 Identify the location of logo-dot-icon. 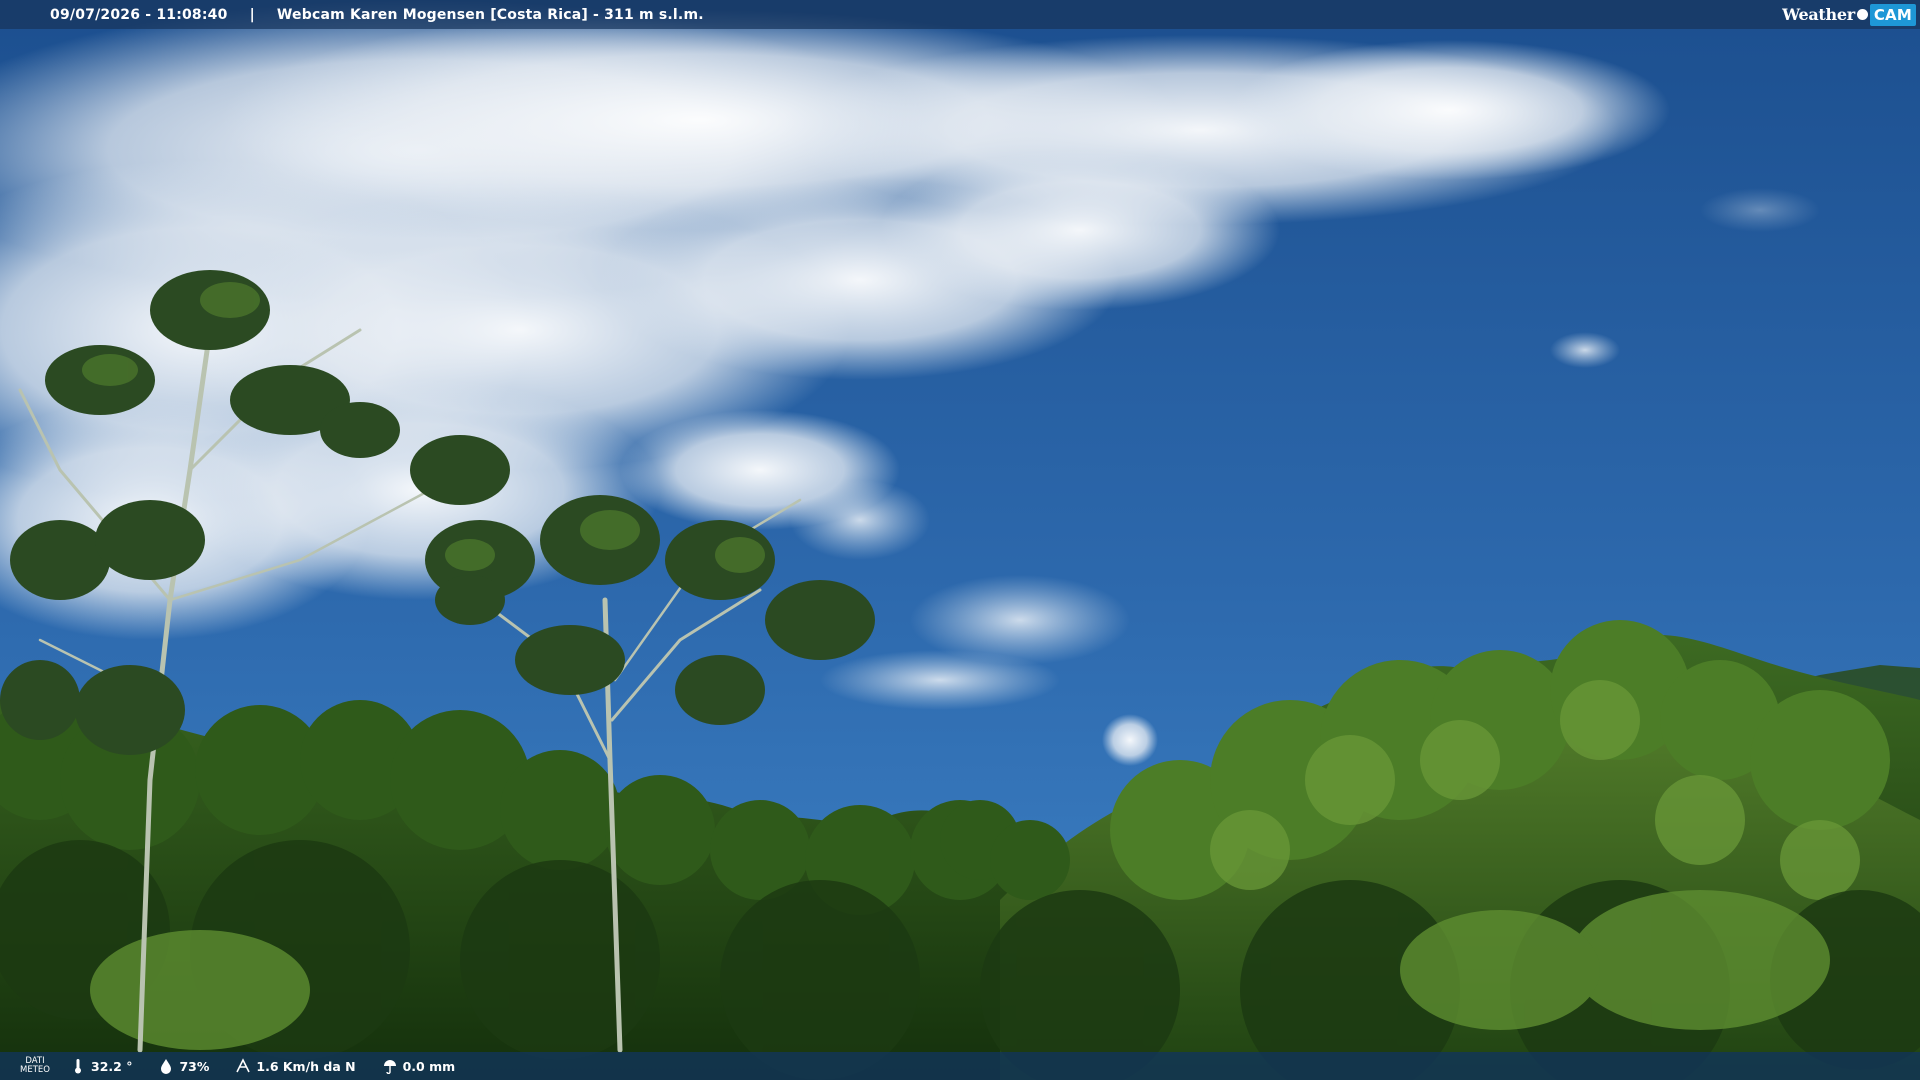
(1862, 14).